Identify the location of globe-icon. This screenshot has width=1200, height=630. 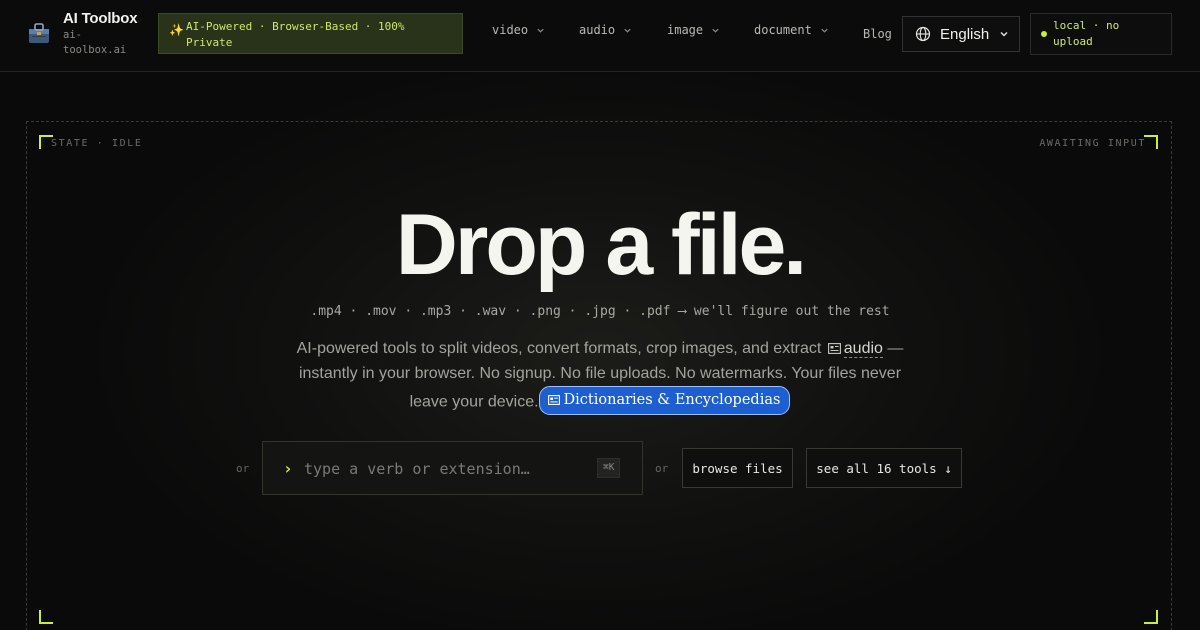
(923, 34).